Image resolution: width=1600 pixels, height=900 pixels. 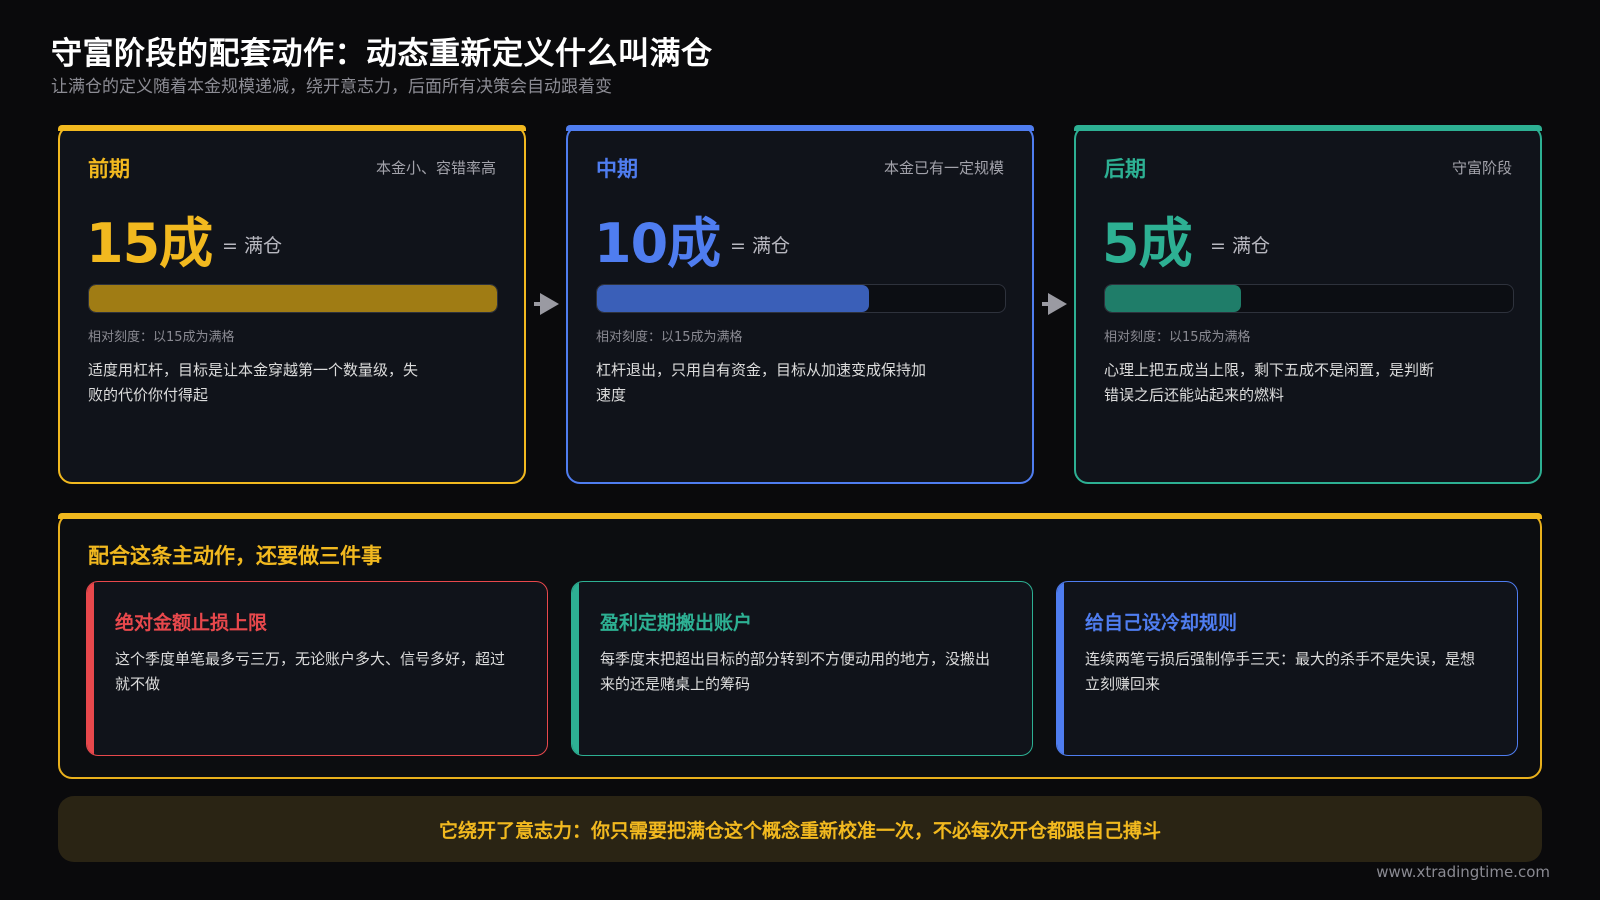 I want to click on panel-accent-bar, so click(x=800, y=516).